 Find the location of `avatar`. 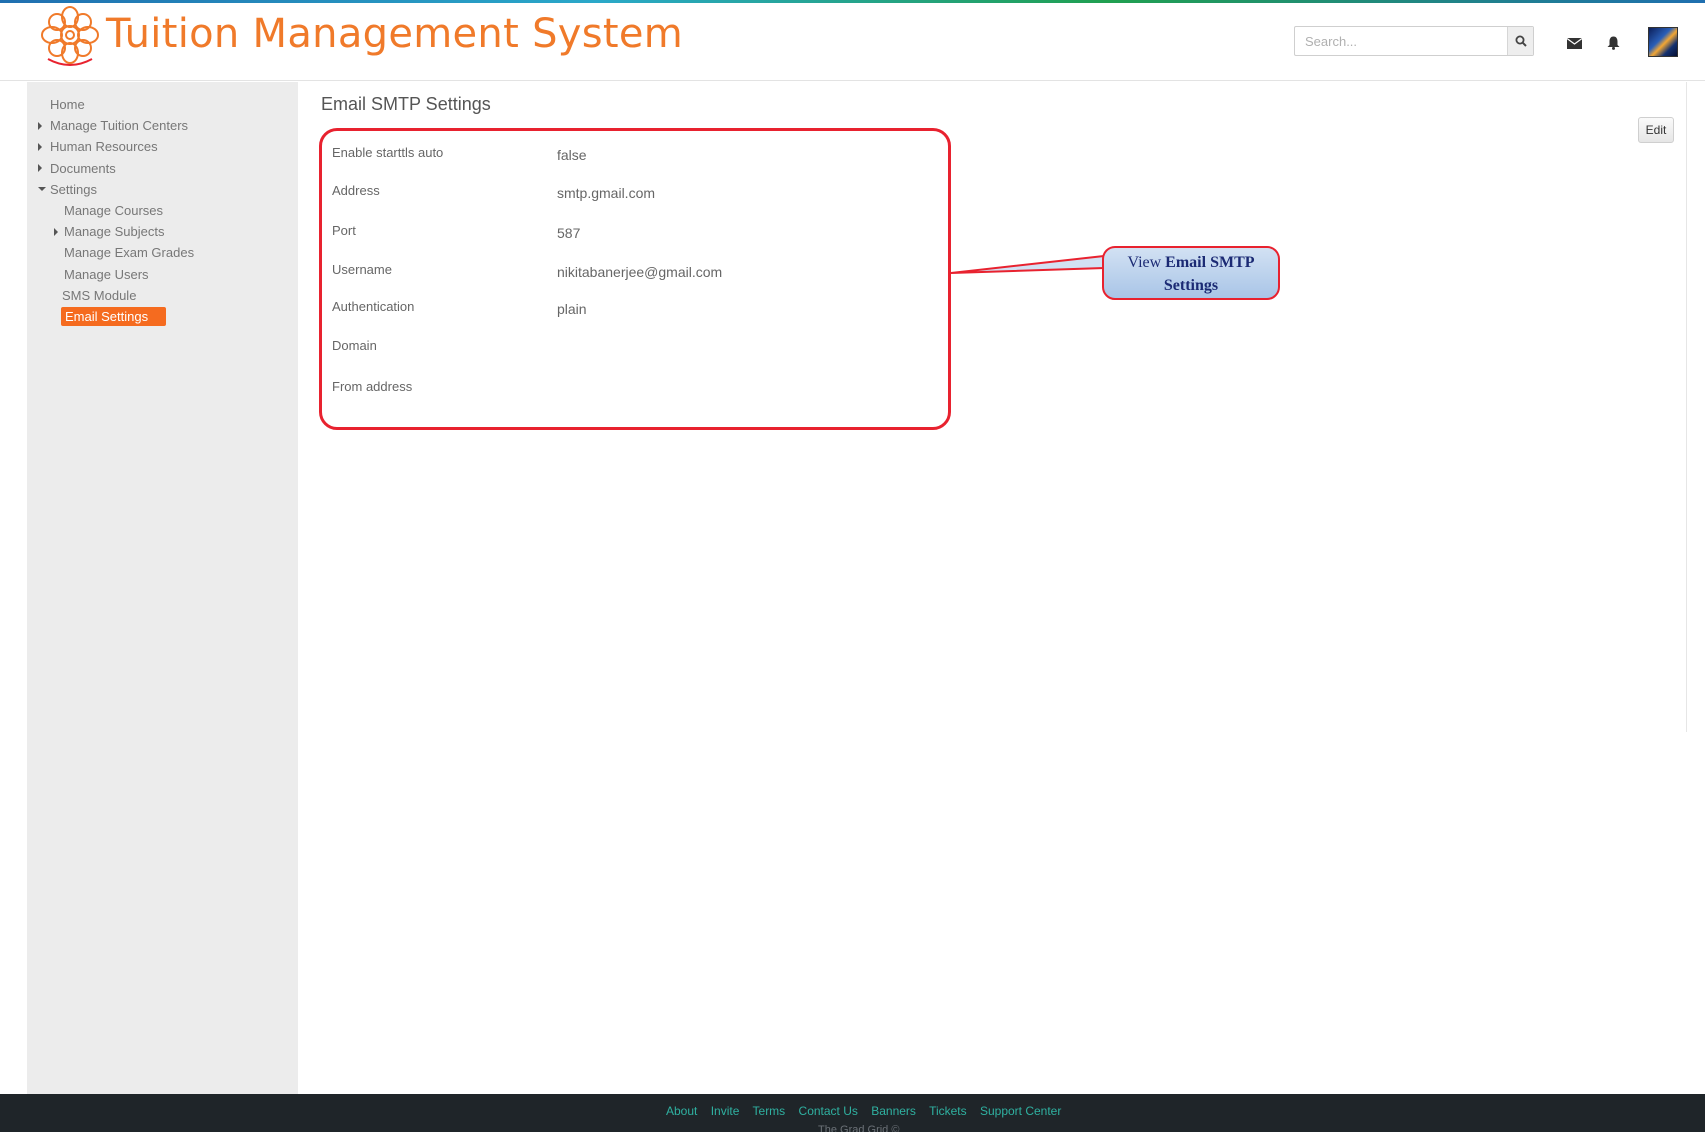

avatar is located at coordinates (1663, 42).